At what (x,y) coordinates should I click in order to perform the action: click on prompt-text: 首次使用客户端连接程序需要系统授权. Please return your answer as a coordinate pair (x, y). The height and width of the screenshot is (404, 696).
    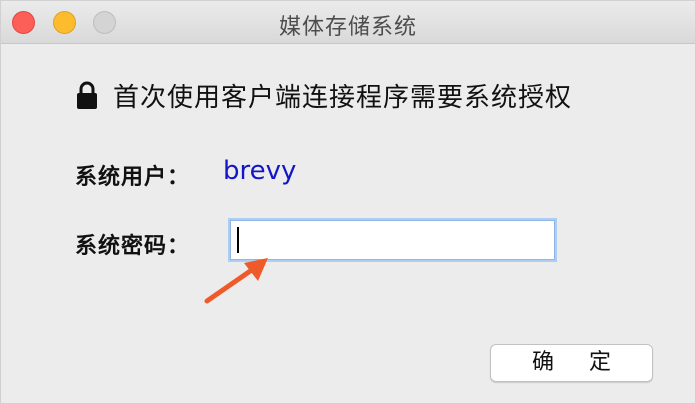
    Looking at the image, I should click on (343, 97).